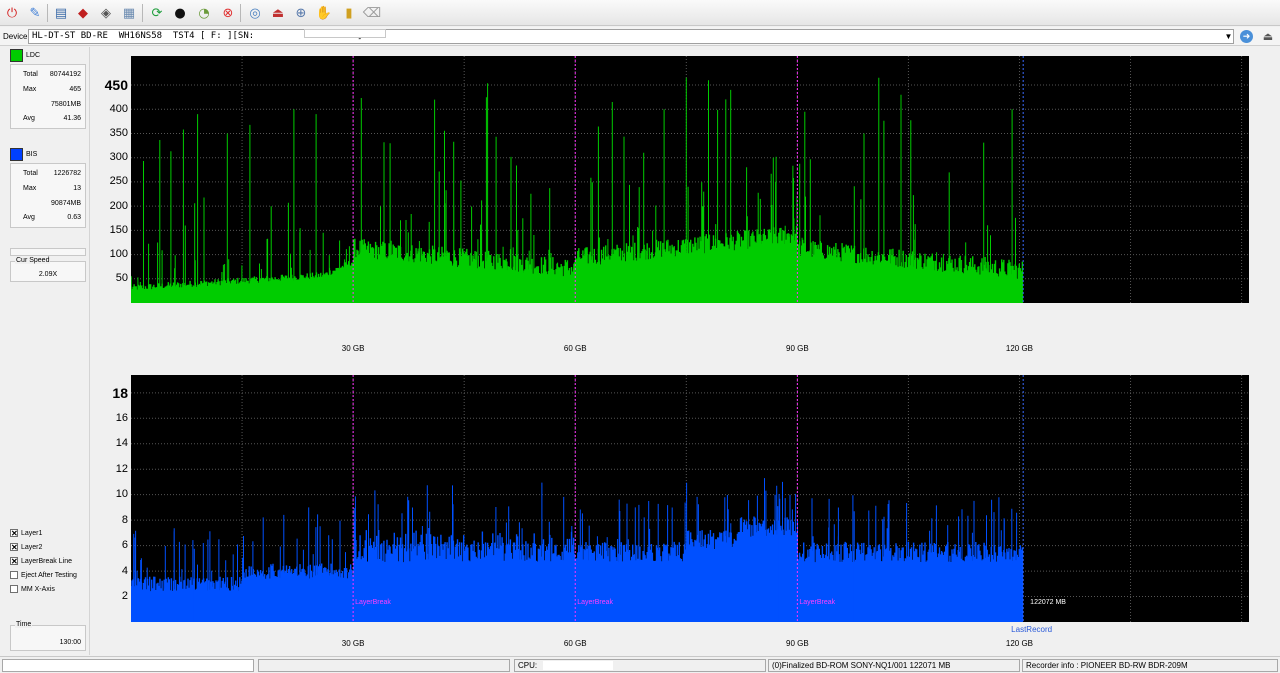 The image size is (1280, 673). I want to click on layer1-checkbox: ✕ Layer1, so click(26, 533).